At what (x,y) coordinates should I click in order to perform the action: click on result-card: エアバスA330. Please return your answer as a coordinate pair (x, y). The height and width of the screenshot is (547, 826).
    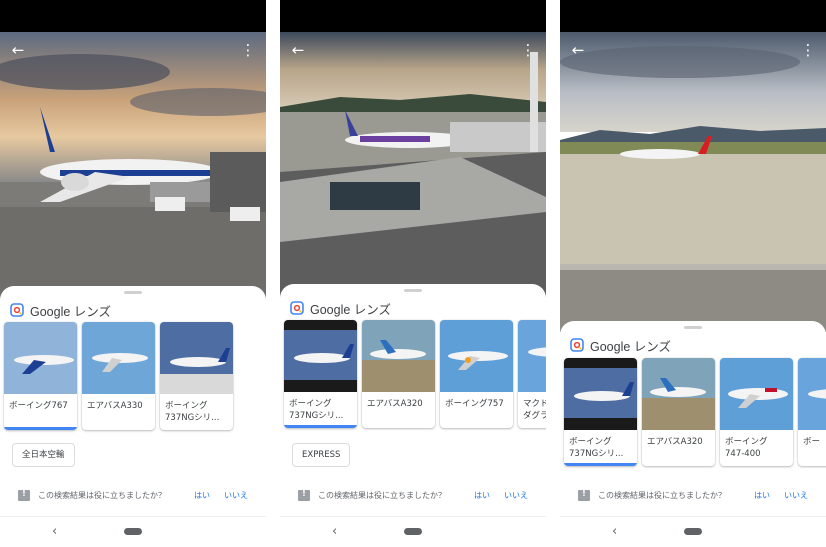
    Looking at the image, I should click on (118, 376).